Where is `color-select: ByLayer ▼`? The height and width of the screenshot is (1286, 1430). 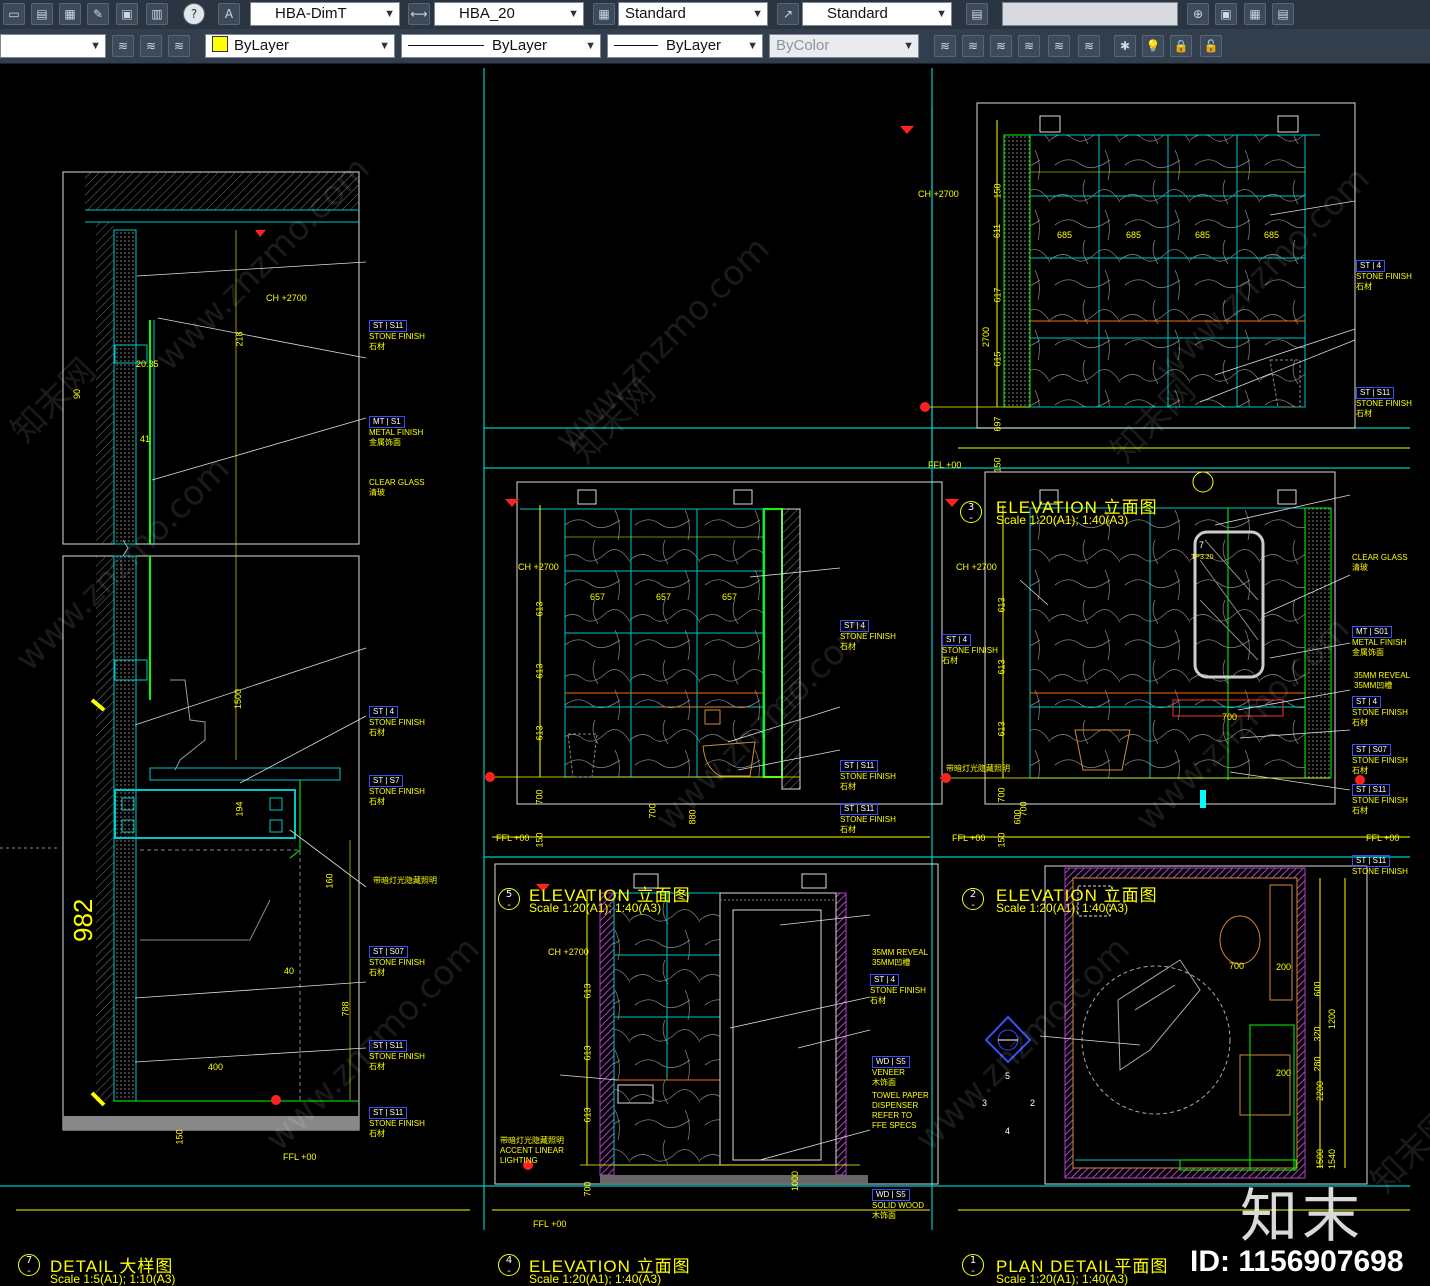
color-select: ByLayer ▼ is located at coordinates (300, 46).